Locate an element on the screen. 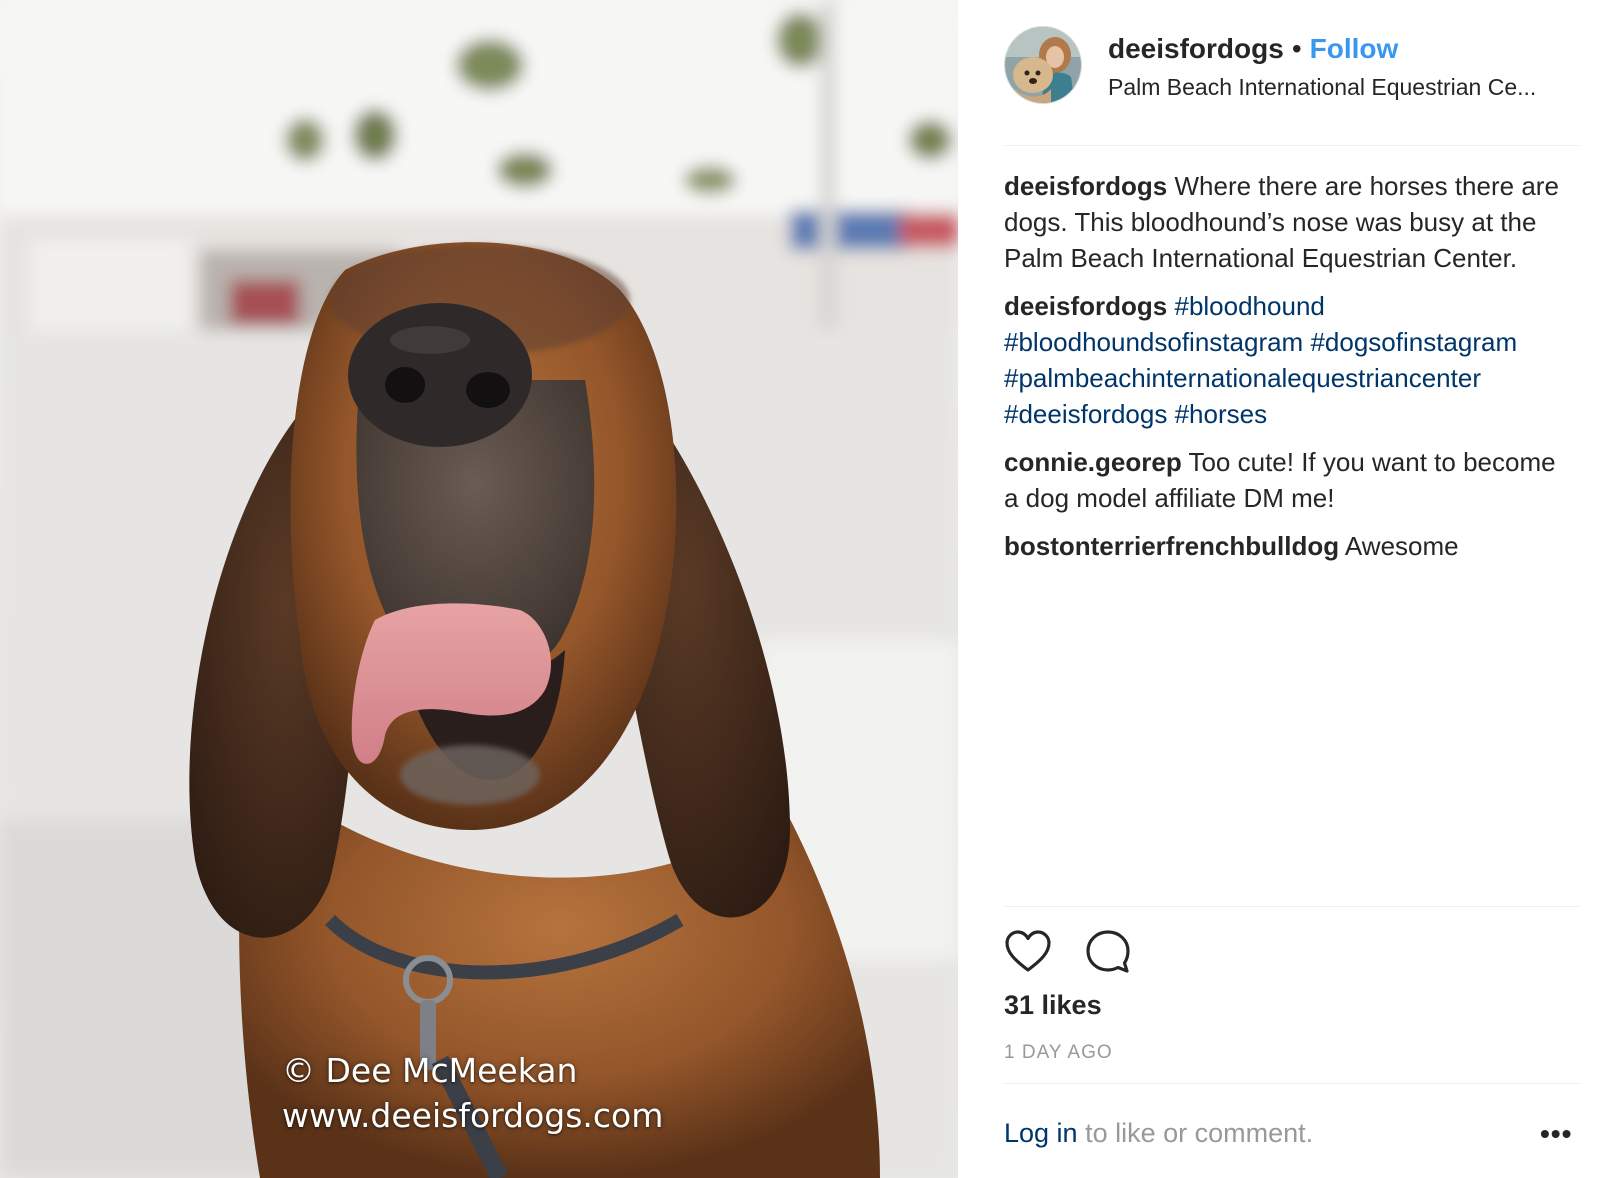 The image size is (1616, 1178). hashtag-link: #horses is located at coordinates (1221, 414).